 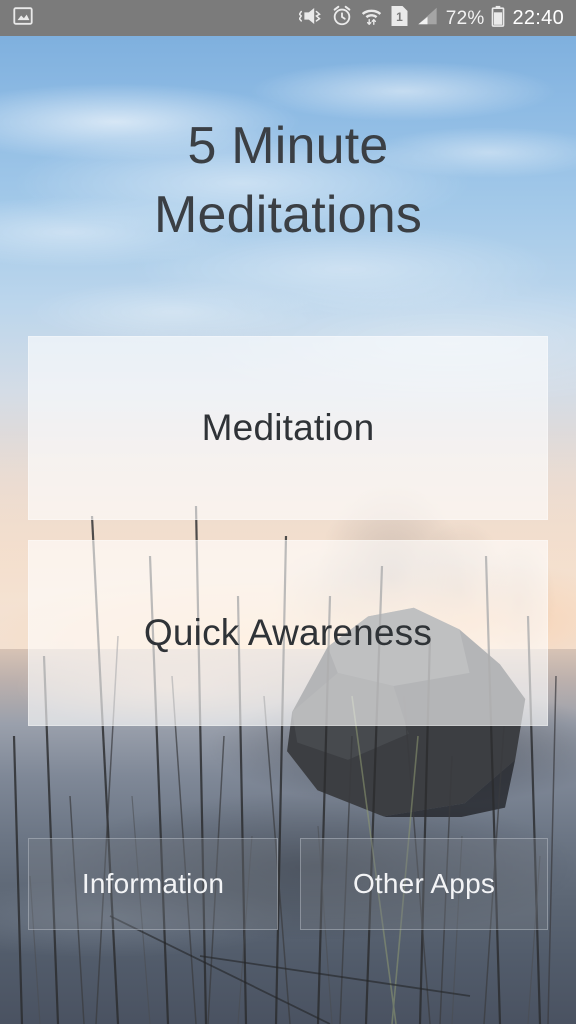 What do you see at coordinates (155, 18) in the screenshot?
I see `status-bar-left` at bounding box center [155, 18].